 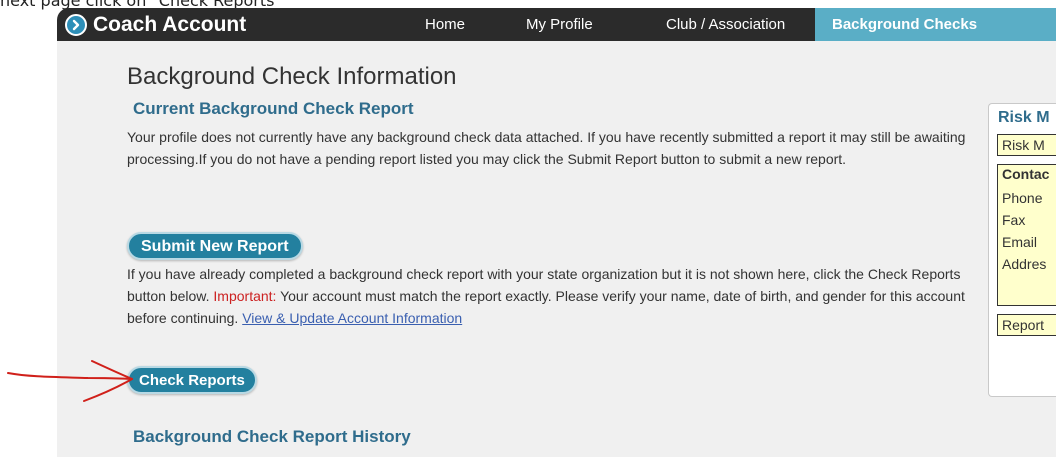 What do you see at coordinates (273, 108) in the screenshot?
I see `current-report-heading: Current Background Check Report` at bounding box center [273, 108].